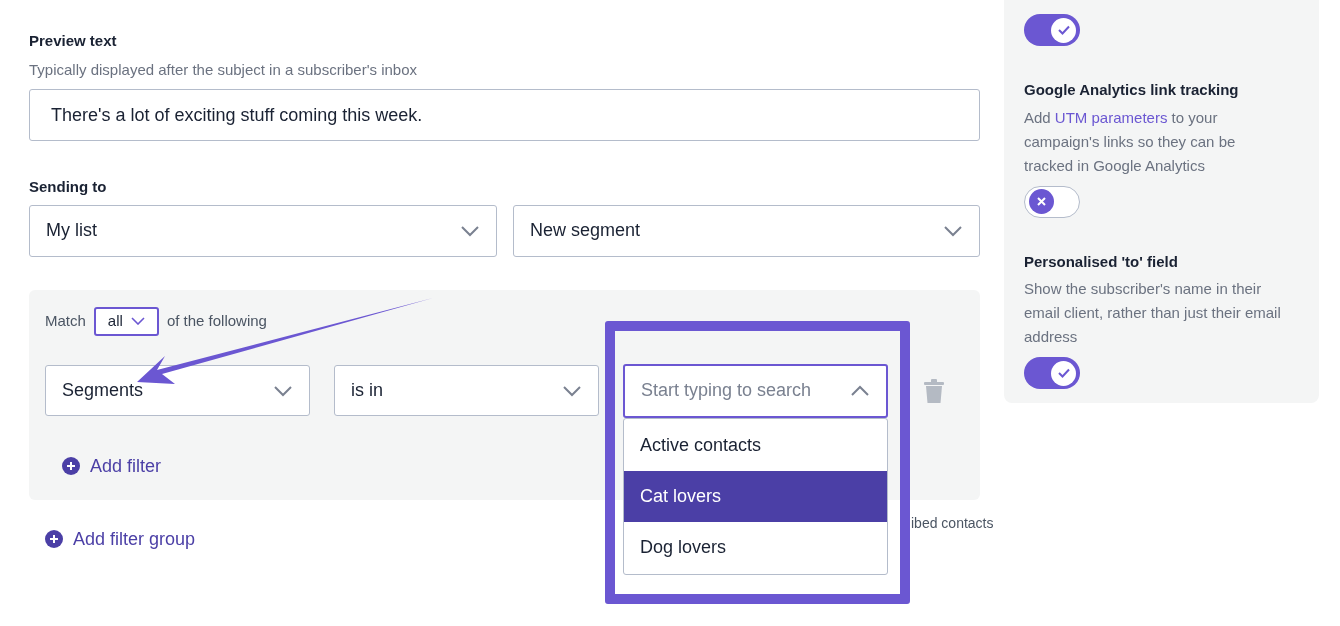 The height and width of the screenshot is (626, 1340). I want to click on segment-select: New segment, so click(746, 230).